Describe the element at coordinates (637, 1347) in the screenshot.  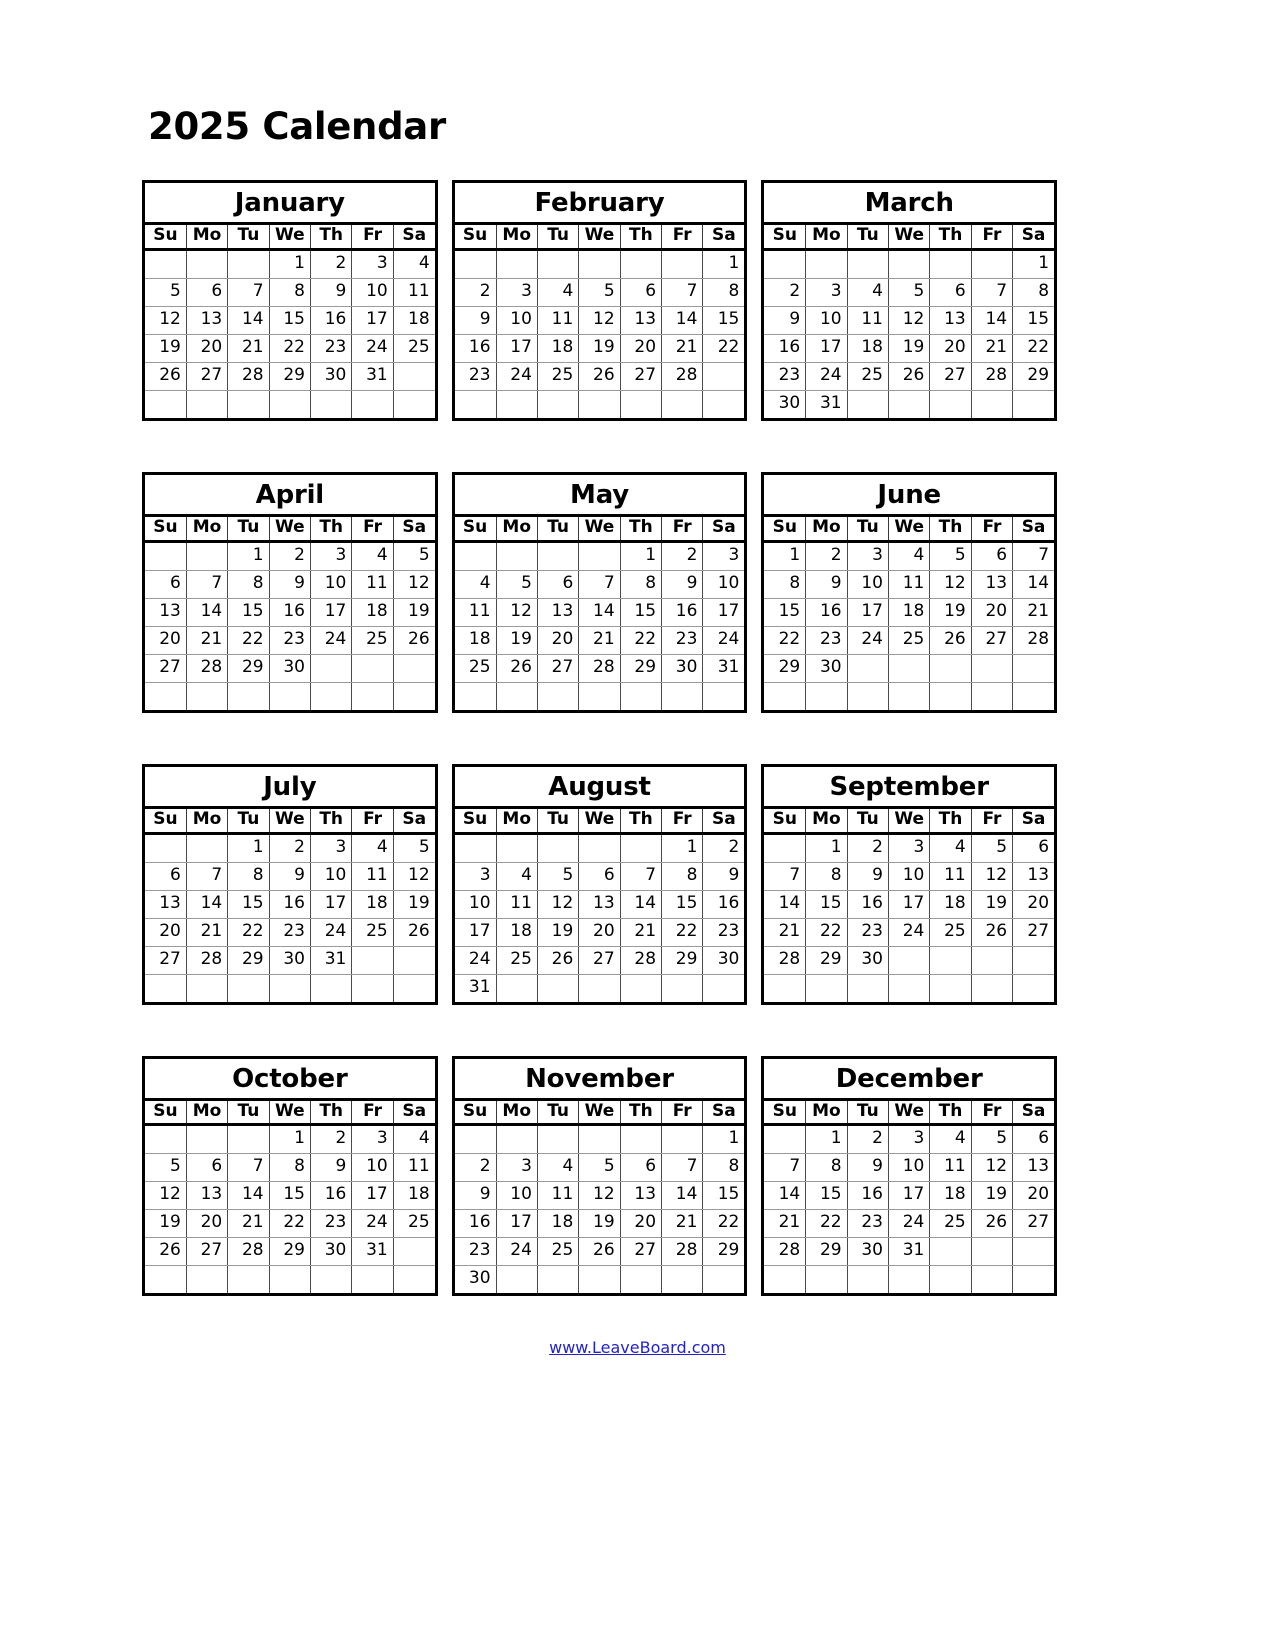
I see `leaveboard-footer-link: www.LeaveBoard.com` at that location.